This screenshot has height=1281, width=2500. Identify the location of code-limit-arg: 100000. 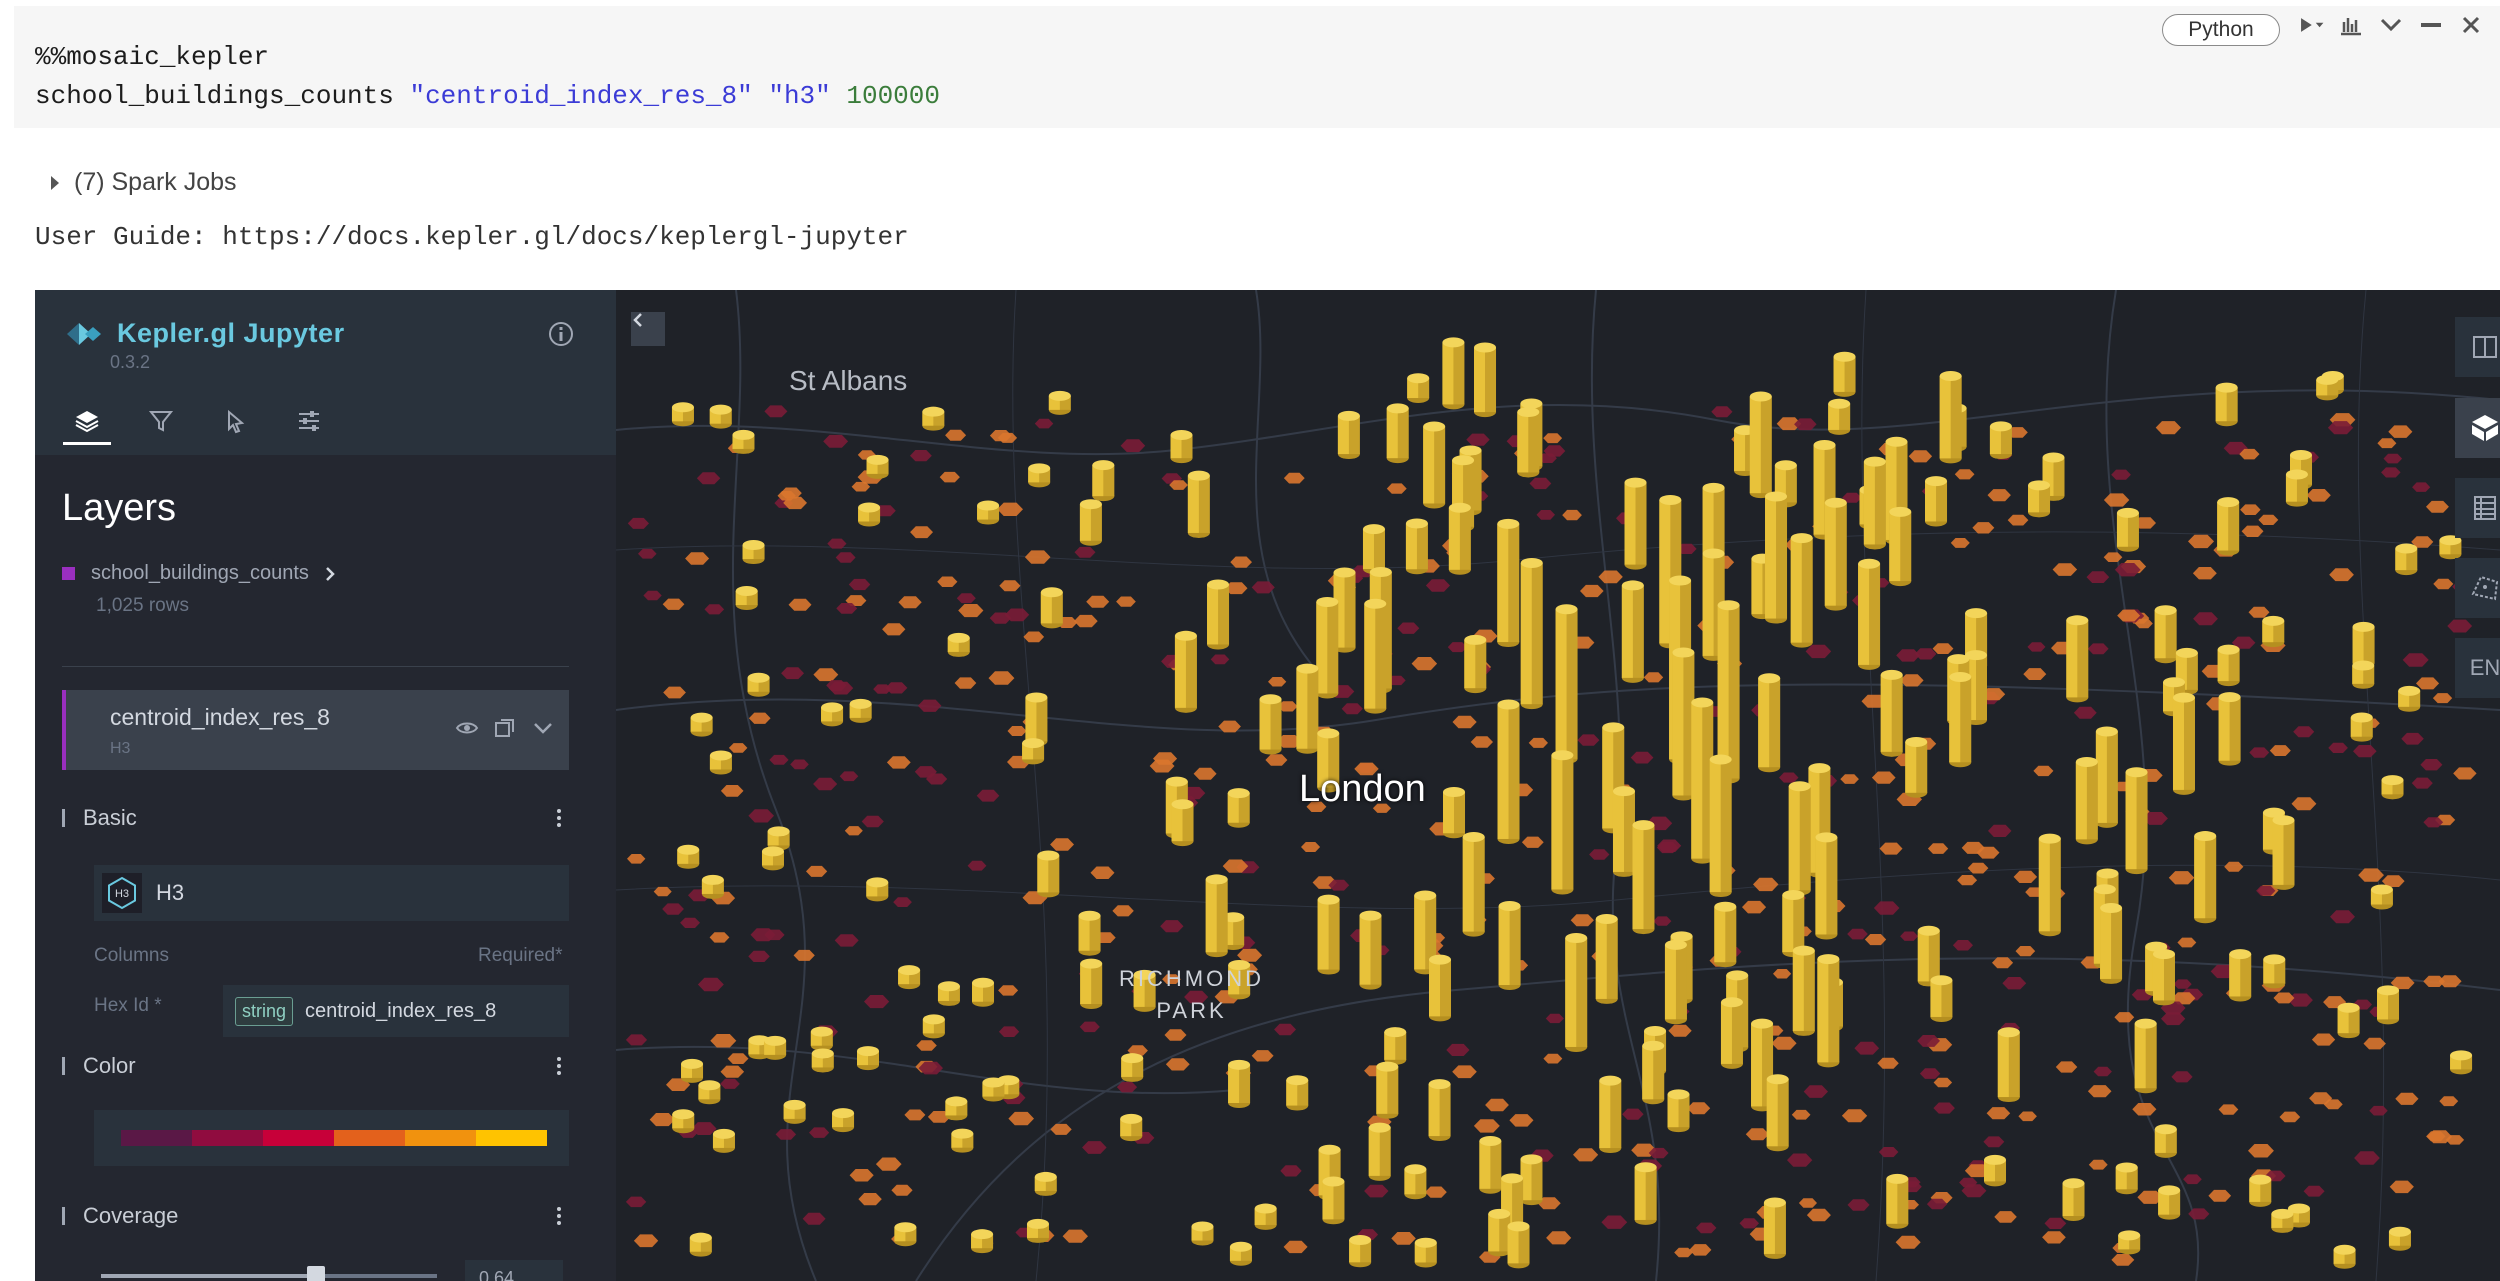
(893, 96).